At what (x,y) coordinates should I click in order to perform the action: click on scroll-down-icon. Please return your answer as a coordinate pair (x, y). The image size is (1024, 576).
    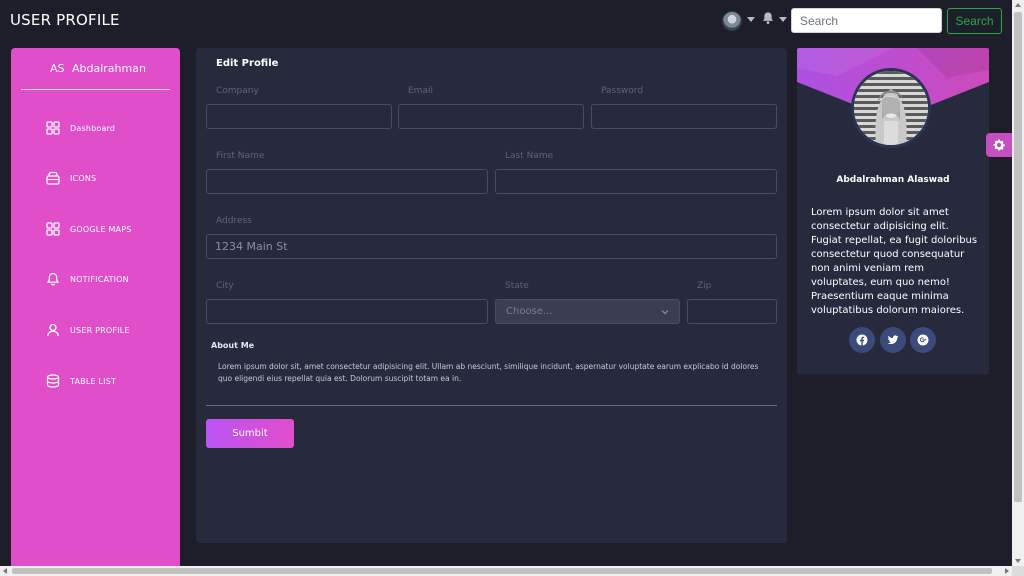
    Looking at the image, I should click on (1018, 561).